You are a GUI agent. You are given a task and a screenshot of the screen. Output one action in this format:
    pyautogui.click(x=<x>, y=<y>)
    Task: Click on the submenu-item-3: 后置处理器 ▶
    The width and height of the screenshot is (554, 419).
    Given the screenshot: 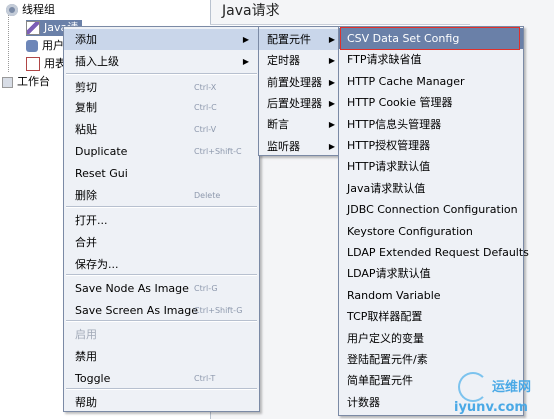 What is the action you would take?
    pyautogui.click(x=299, y=103)
    